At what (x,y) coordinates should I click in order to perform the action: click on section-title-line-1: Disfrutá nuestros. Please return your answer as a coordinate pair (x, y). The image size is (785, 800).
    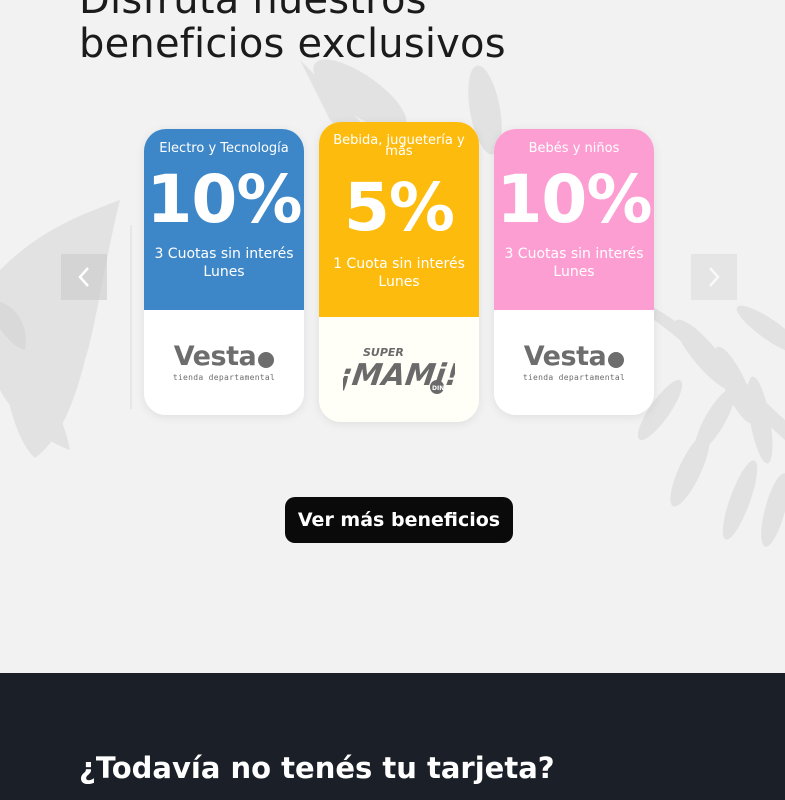
    Looking at the image, I should click on (253, 11).